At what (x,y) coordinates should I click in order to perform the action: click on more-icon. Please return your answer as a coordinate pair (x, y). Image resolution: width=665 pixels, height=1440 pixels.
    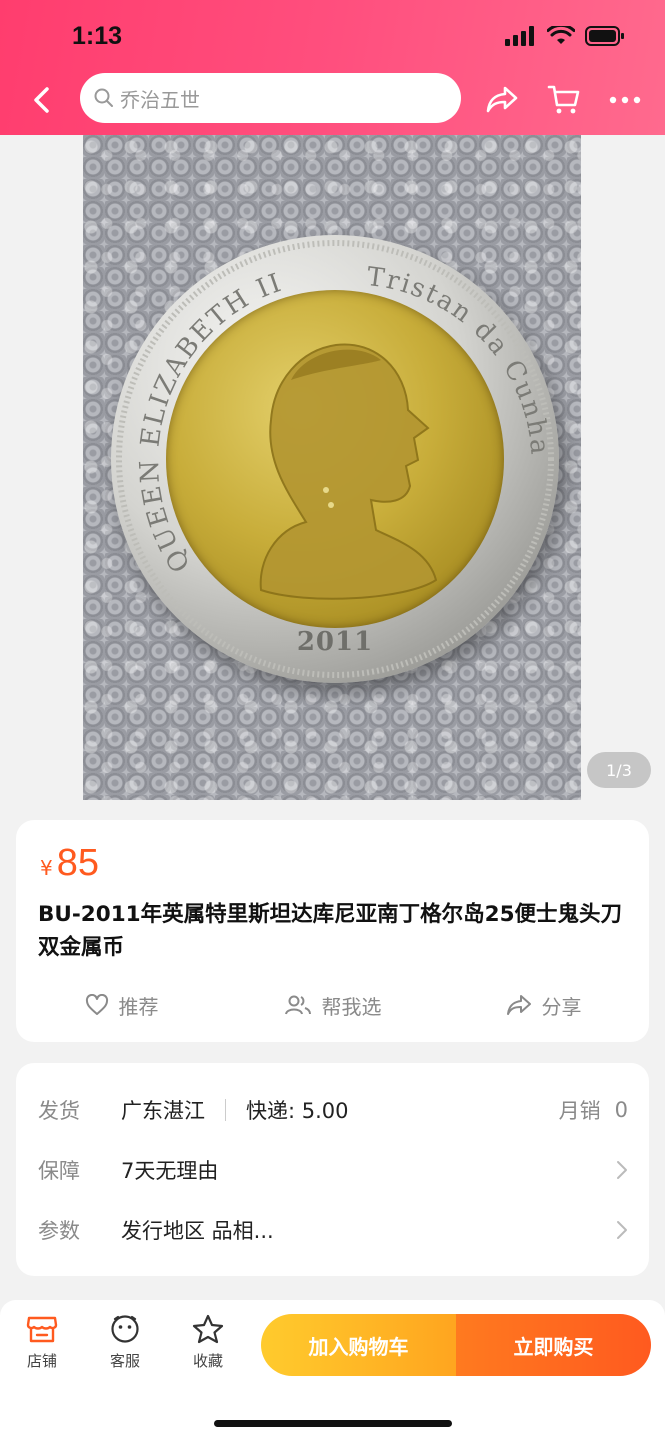
    Looking at the image, I should click on (625, 100).